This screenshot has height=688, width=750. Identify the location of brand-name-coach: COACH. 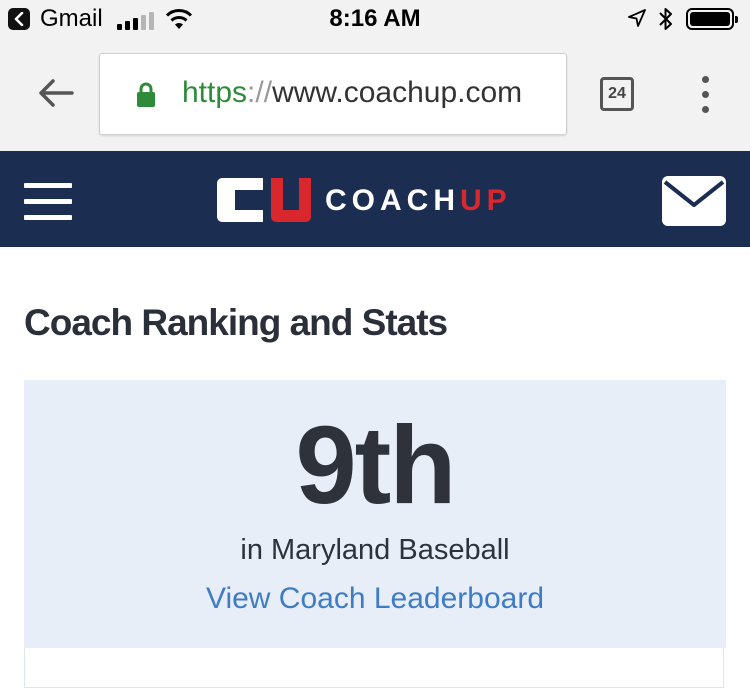
(392, 200).